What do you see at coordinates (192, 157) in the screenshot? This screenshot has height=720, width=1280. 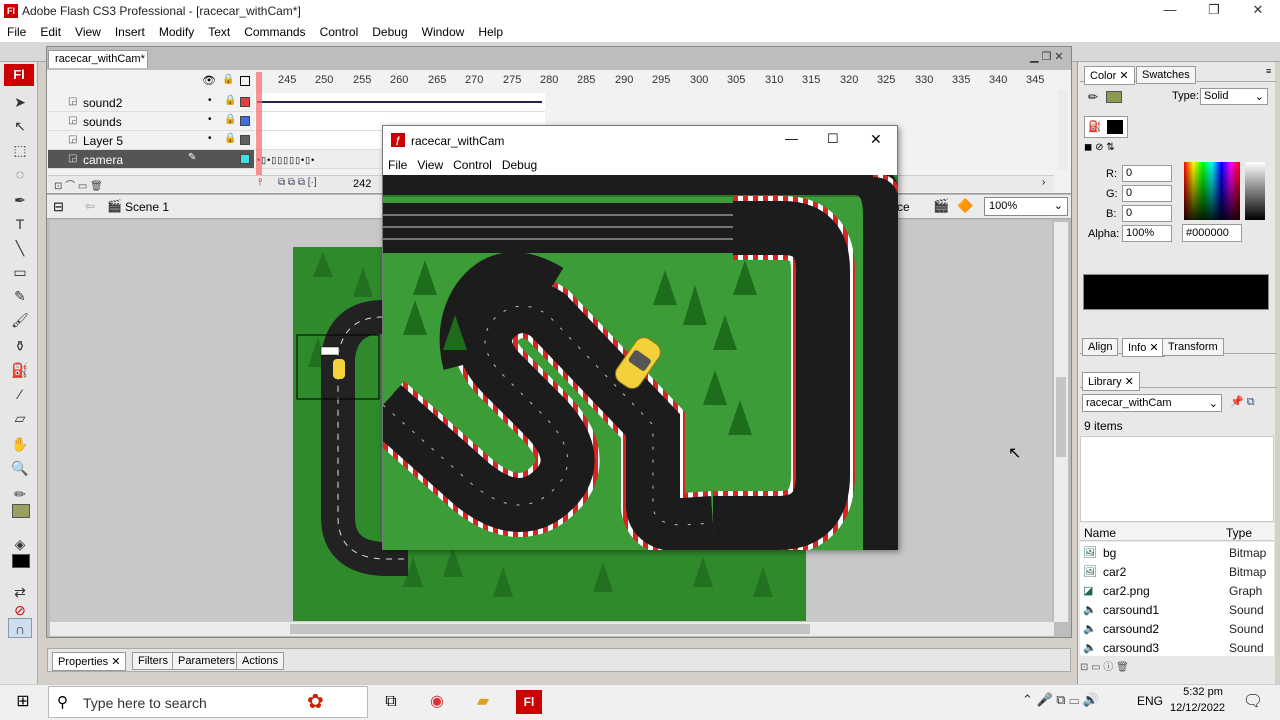 I see `pencil-edit-icon: ✎` at bounding box center [192, 157].